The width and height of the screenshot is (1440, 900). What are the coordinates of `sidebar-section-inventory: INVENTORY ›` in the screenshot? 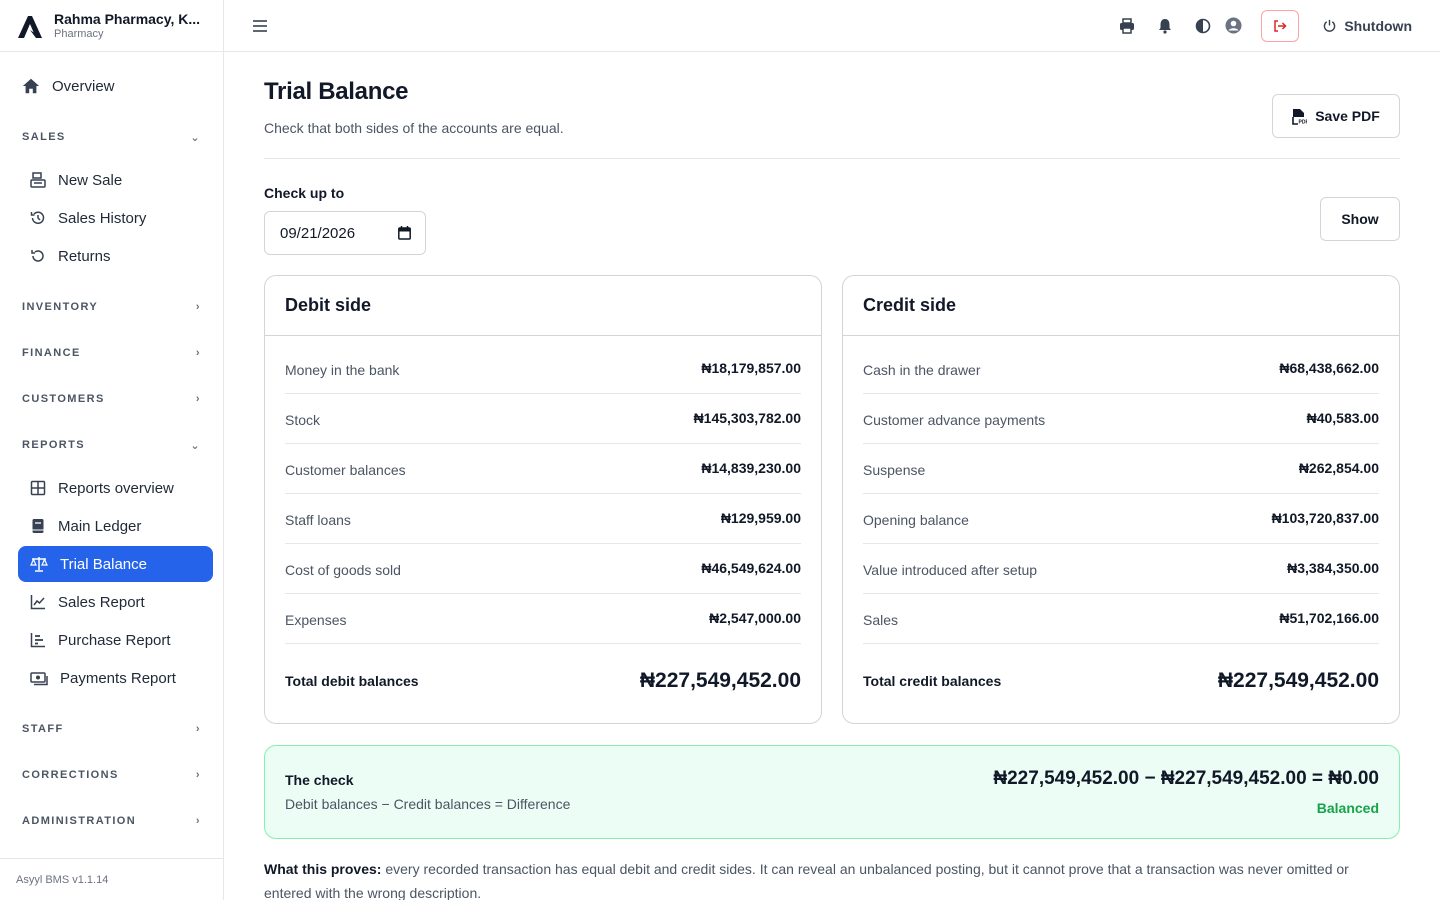 It's located at (115, 307).